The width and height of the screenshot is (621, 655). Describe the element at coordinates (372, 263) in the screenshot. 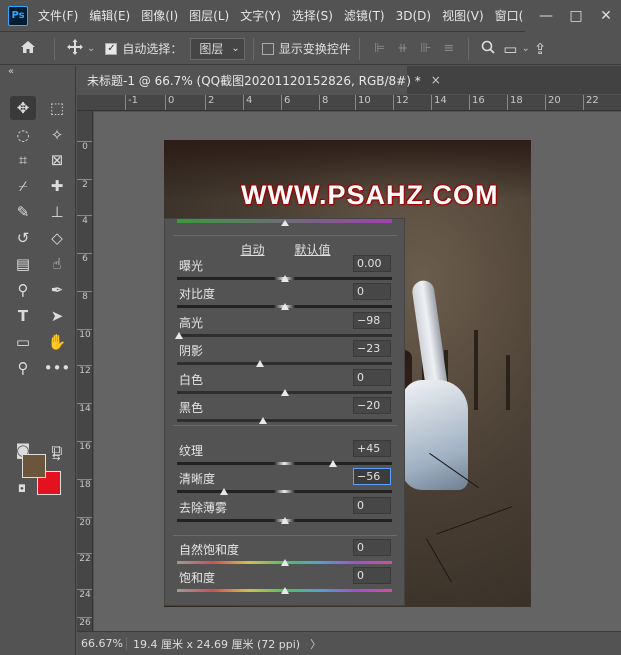

I see `adjustment-value-input: 0.00` at that location.